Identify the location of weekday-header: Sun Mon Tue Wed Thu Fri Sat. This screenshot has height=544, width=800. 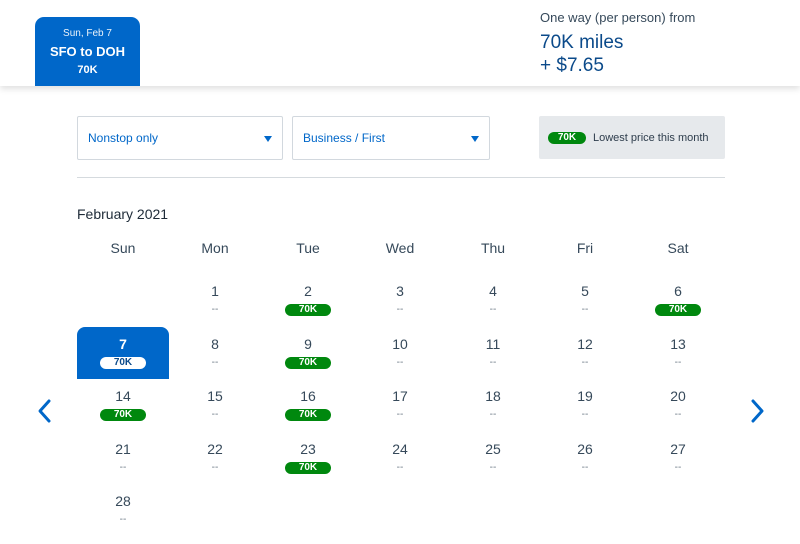
(401, 250).